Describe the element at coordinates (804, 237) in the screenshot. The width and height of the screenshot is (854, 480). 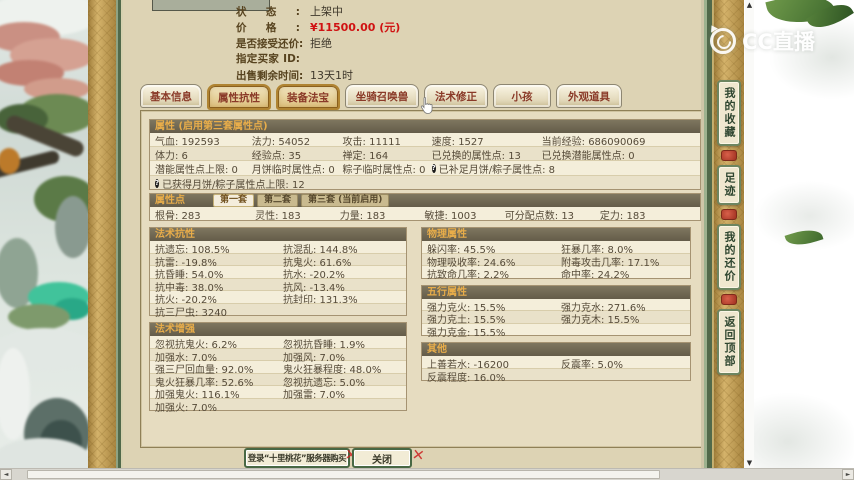
I see `leaf-decoration` at that location.